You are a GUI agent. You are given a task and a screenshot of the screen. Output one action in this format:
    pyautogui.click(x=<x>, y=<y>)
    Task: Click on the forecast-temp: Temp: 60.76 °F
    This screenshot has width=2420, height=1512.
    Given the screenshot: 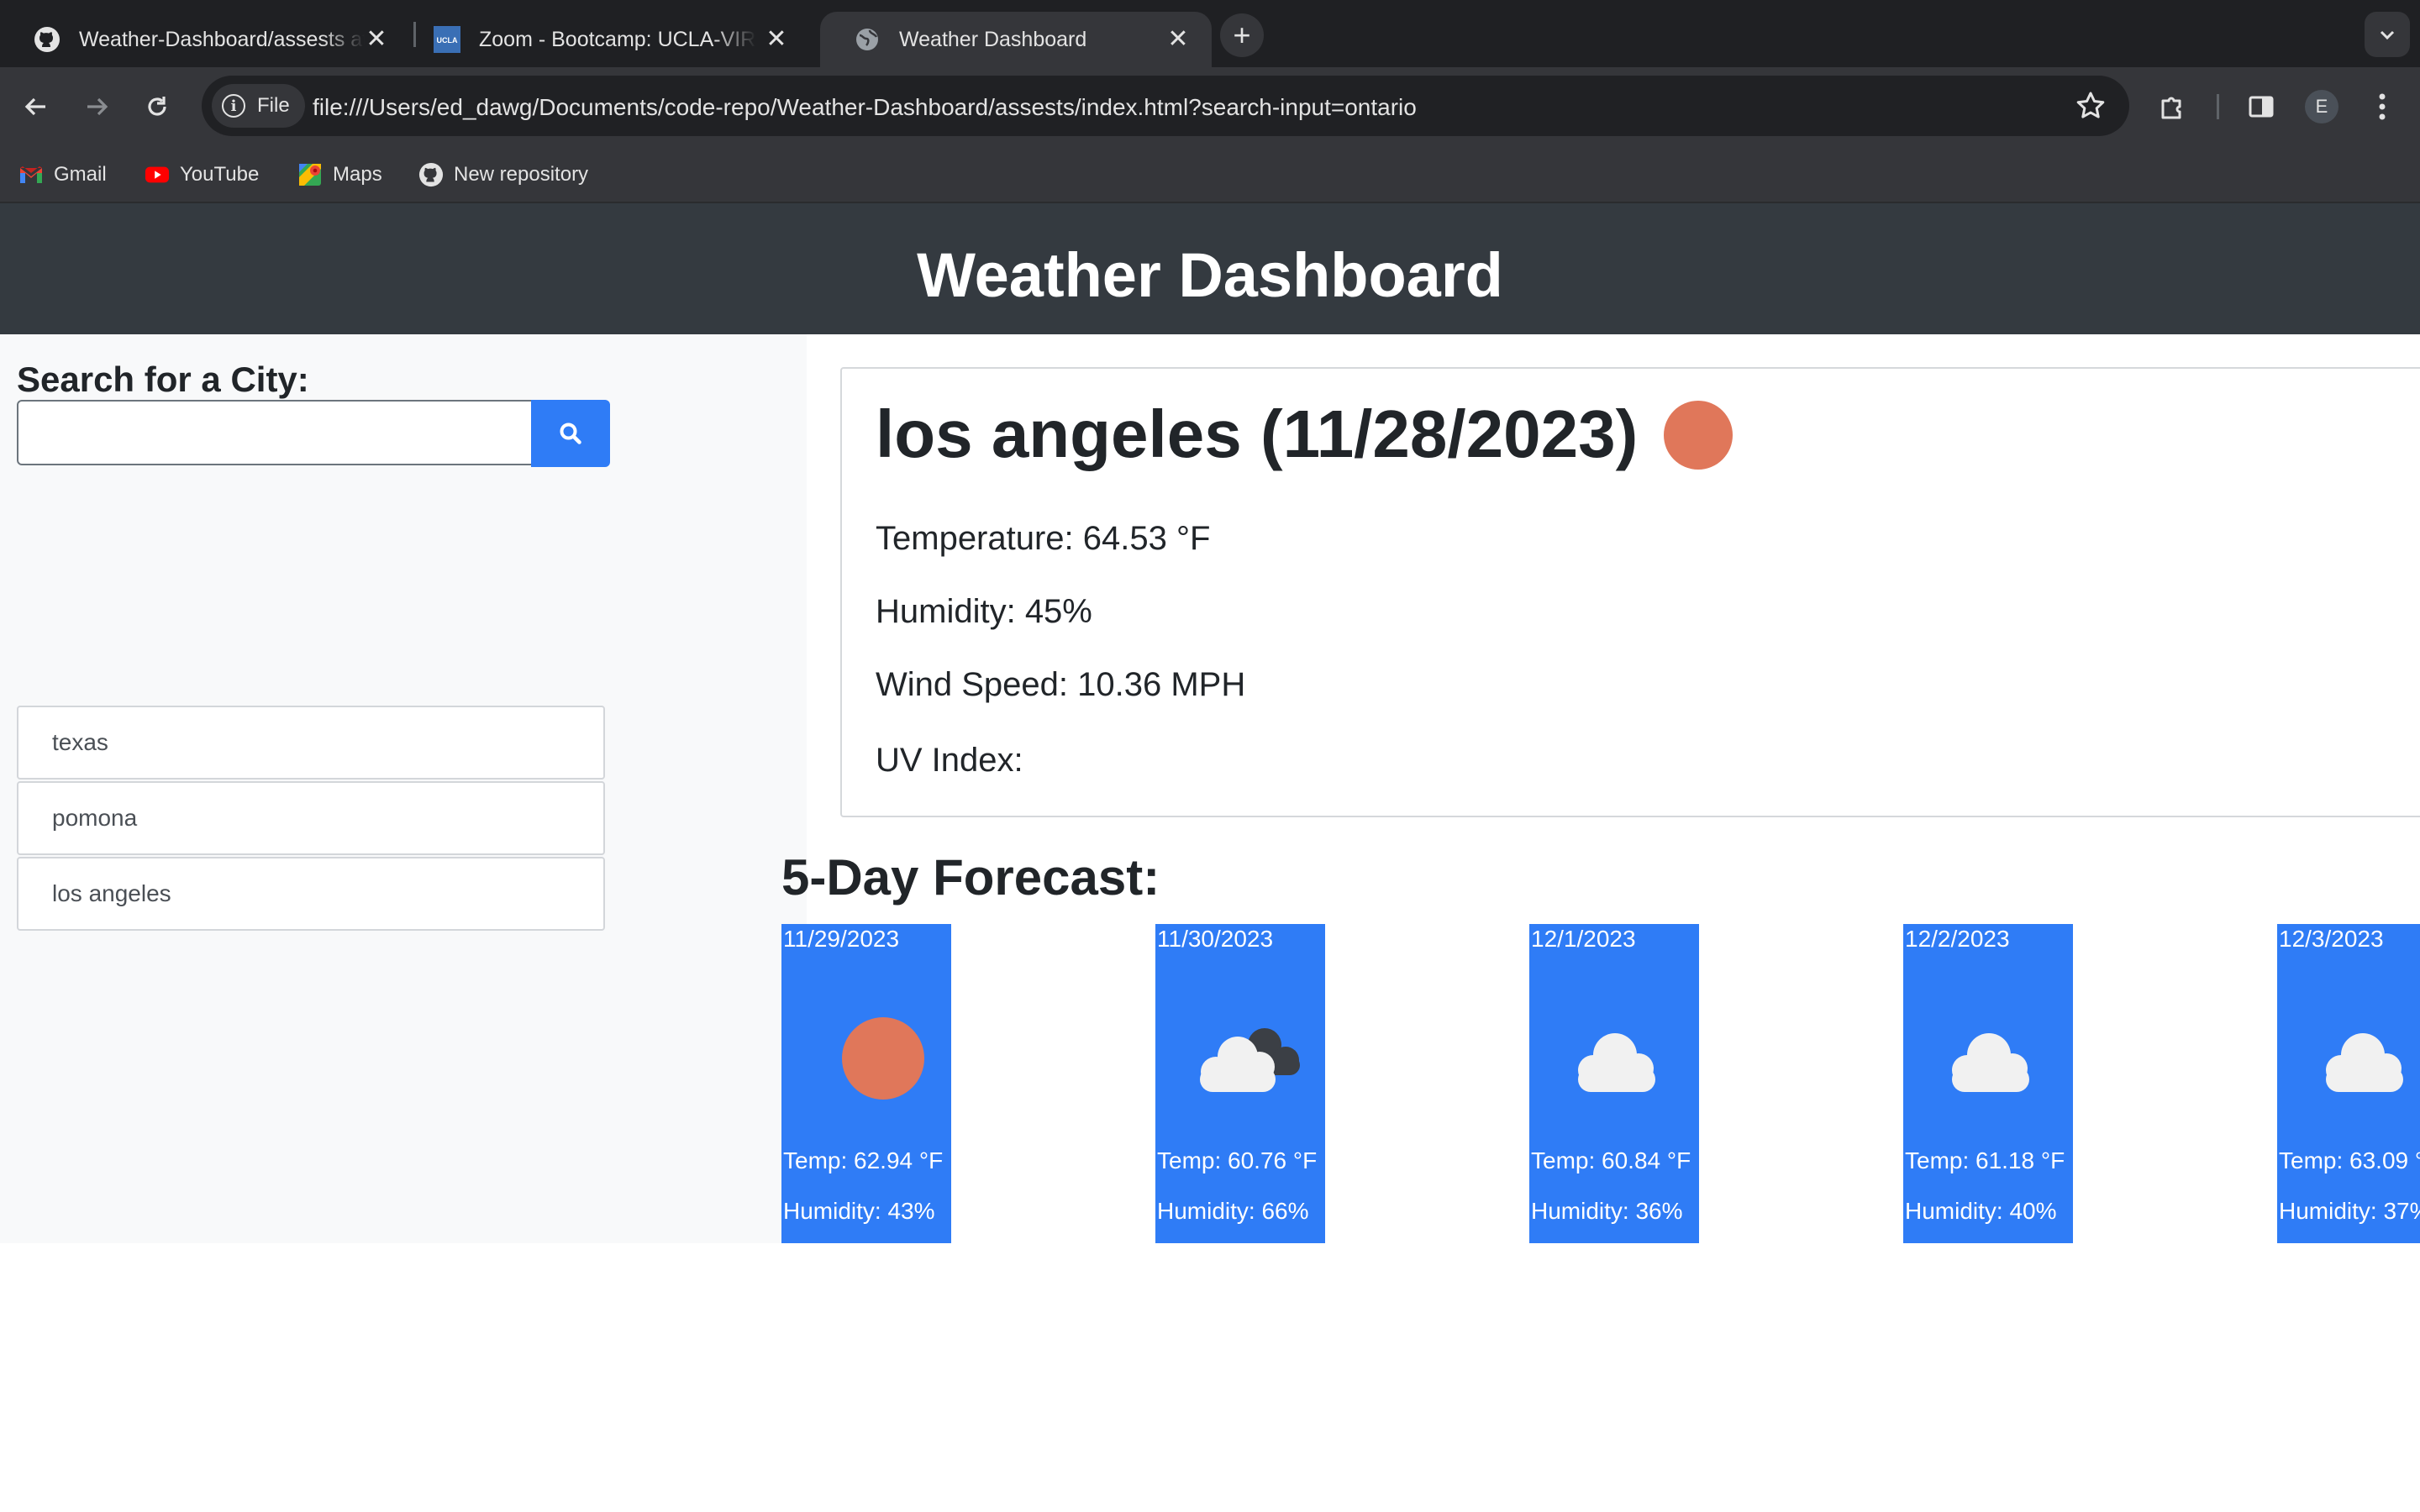 What is the action you would take?
    pyautogui.click(x=1237, y=1160)
    